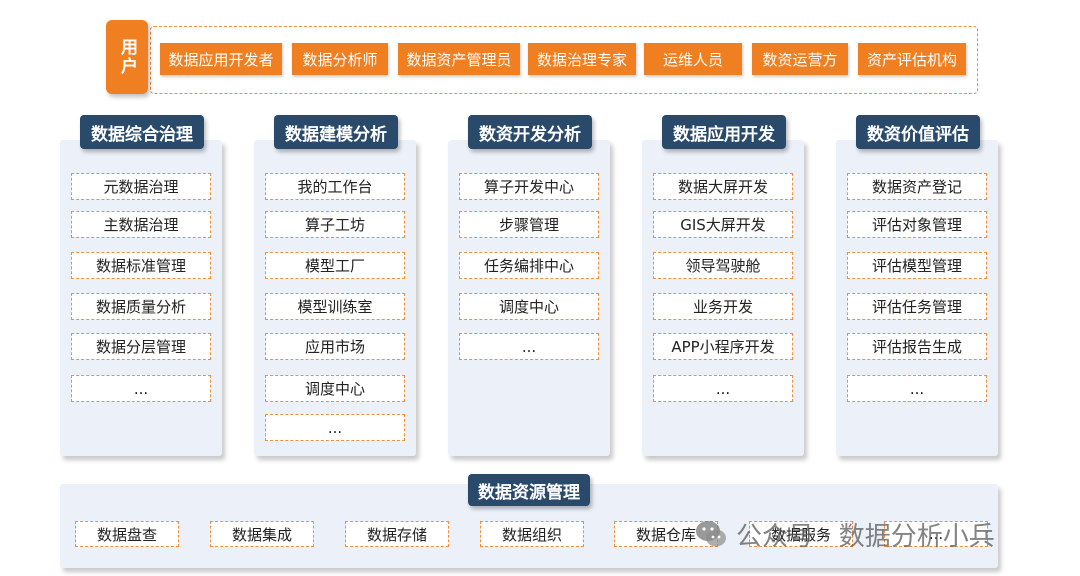 The image size is (1080, 576). Describe the element at coordinates (723, 346) in the screenshot. I see `module-item: APP小程序开发` at that location.